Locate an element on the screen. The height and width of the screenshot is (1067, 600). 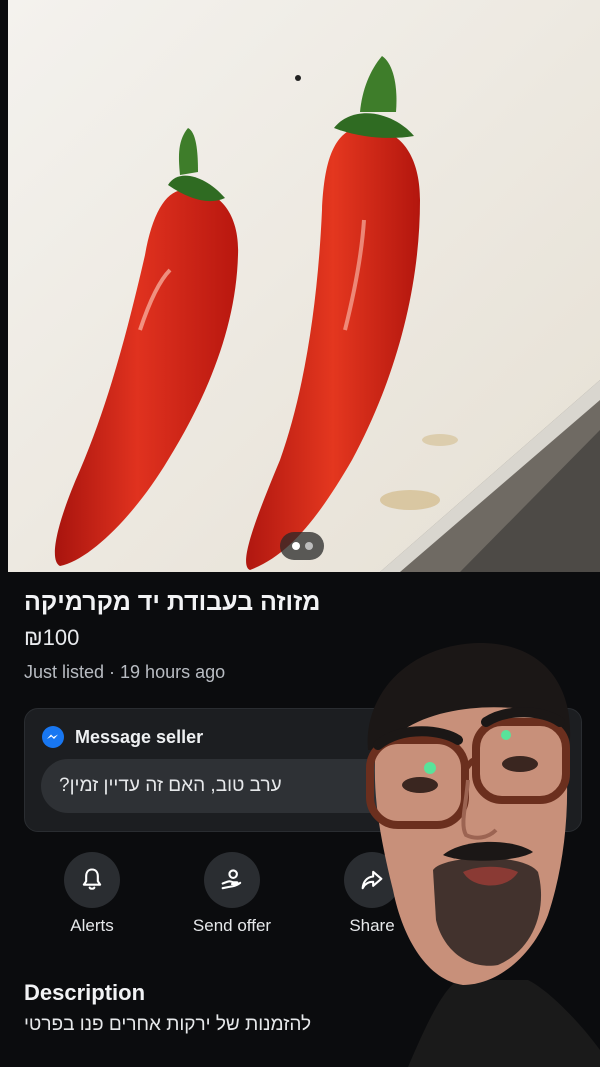
carousel-dot is located at coordinates (308, 546).